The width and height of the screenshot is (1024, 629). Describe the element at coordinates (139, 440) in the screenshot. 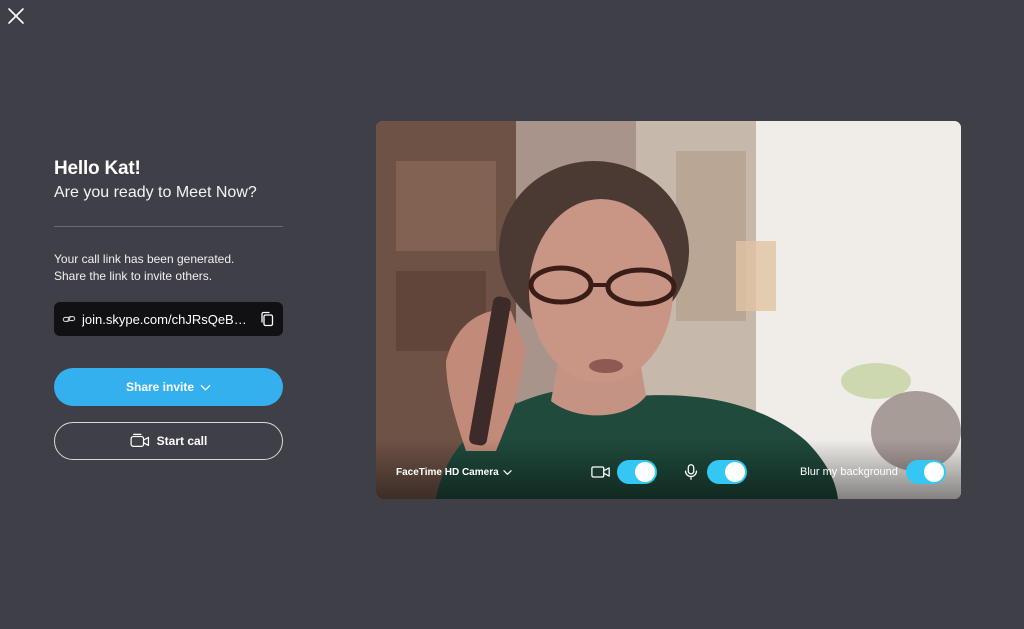

I see `video-call-icon` at that location.